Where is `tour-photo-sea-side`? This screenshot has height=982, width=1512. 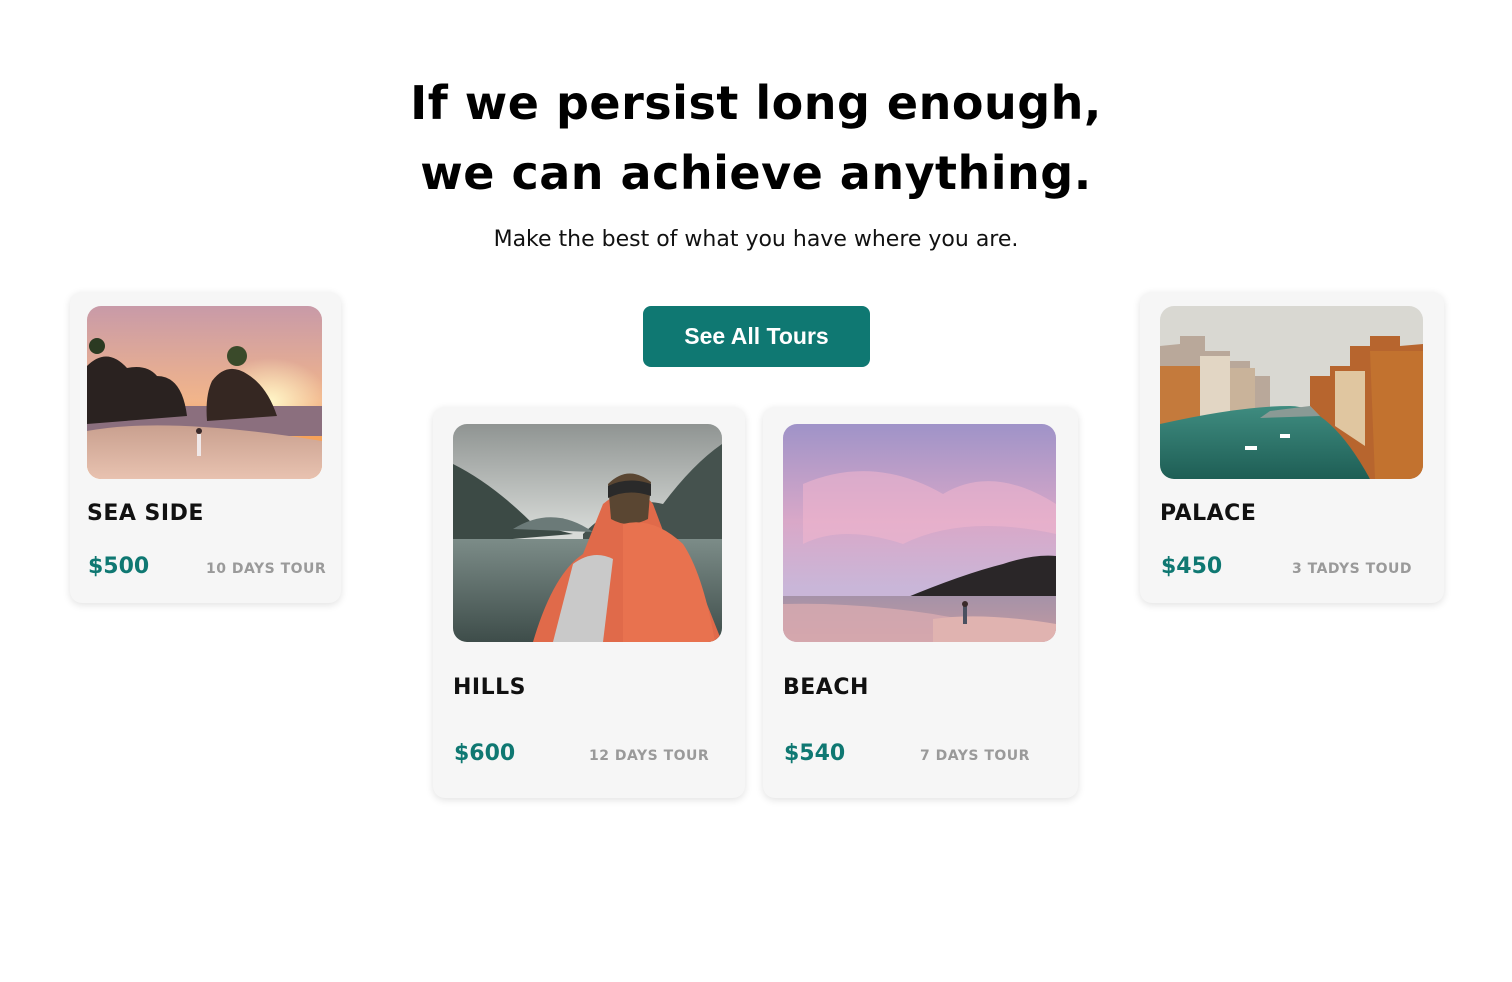
tour-photo-sea-side is located at coordinates (204, 392).